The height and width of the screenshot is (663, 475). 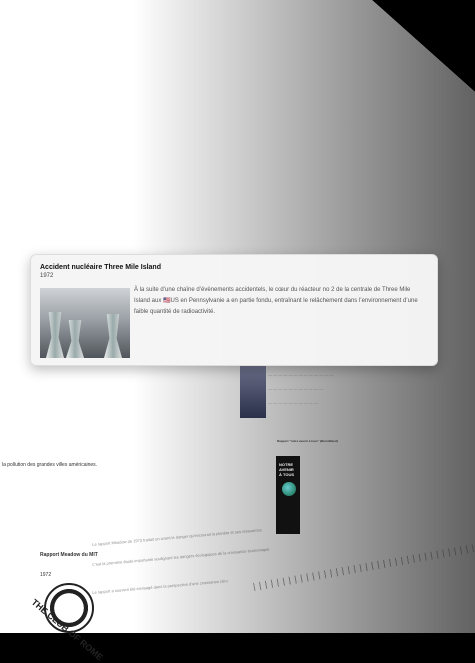 I want to click on notre-avenir-poster: NOTRE AVENIR À TOUS, so click(x=288, y=495).